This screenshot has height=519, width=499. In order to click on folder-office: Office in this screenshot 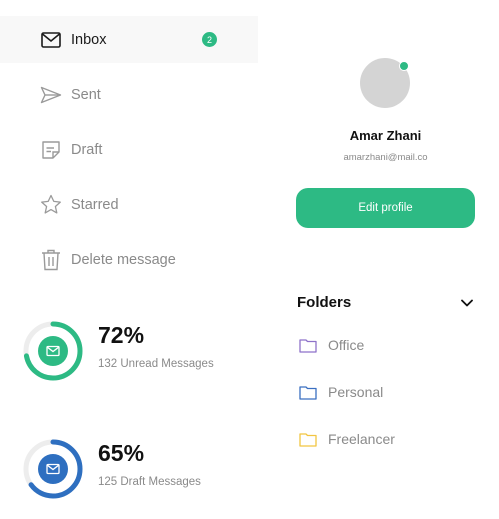, I will do `click(331, 345)`.